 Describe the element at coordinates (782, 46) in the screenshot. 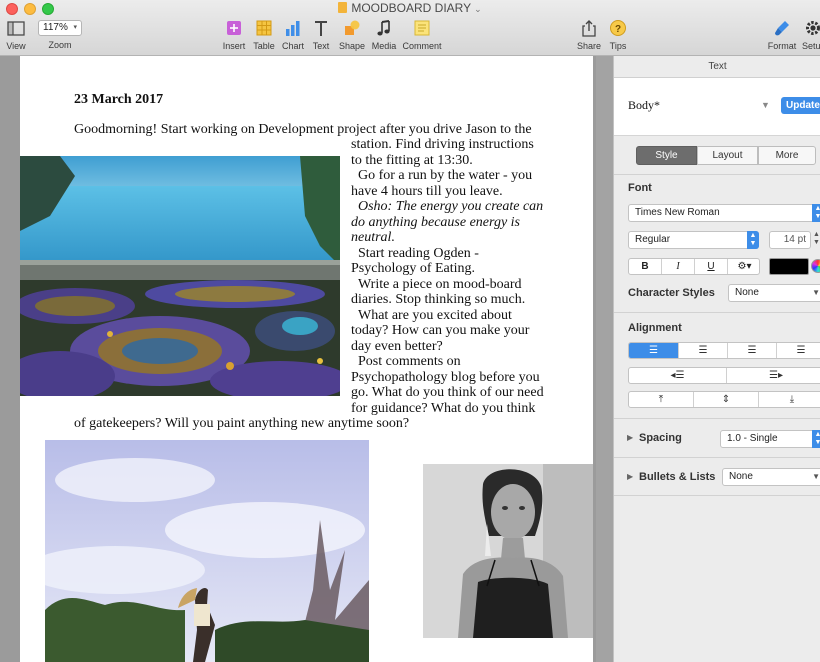

I see `format-label: Format` at that location.